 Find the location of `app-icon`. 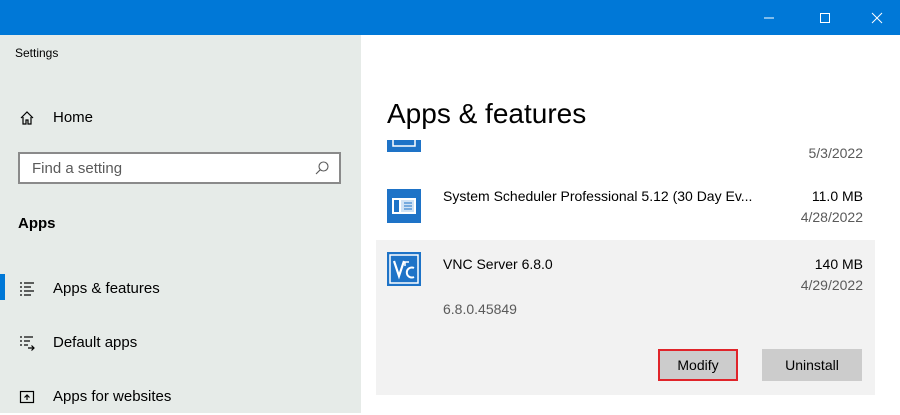

app-icon is located at coordinates (404, 146).